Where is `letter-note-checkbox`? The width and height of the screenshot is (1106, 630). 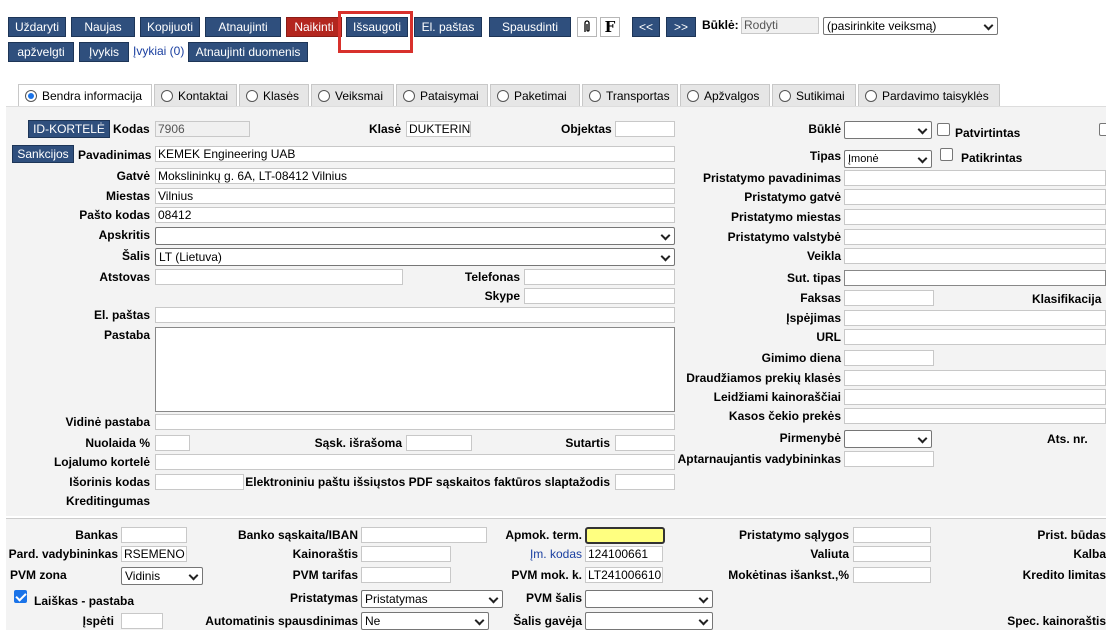
letter-note-checkbox is located at coordinates (20, 596).